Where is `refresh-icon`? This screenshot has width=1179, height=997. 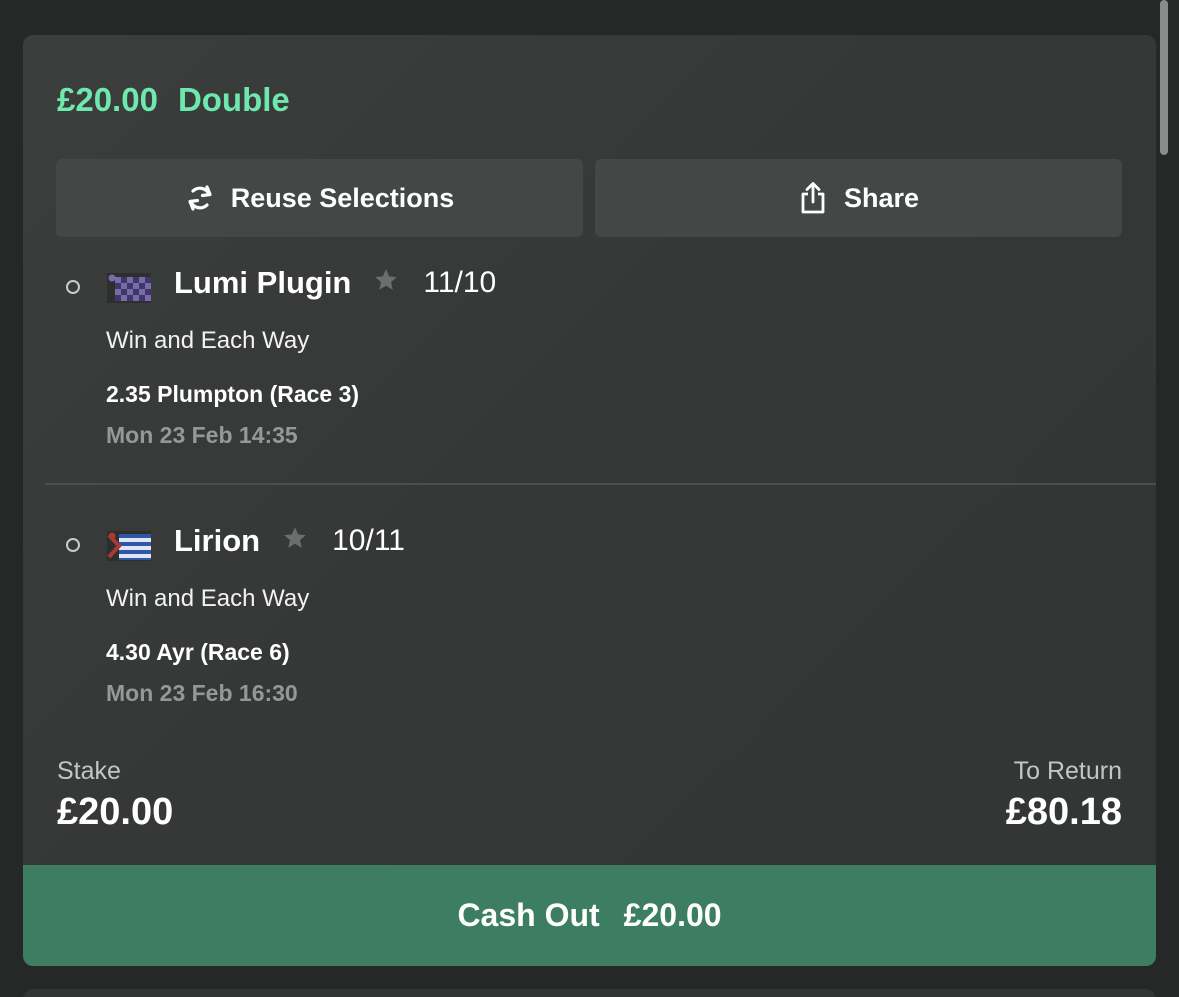
refresh-icon is located at coordinates (200, 198).